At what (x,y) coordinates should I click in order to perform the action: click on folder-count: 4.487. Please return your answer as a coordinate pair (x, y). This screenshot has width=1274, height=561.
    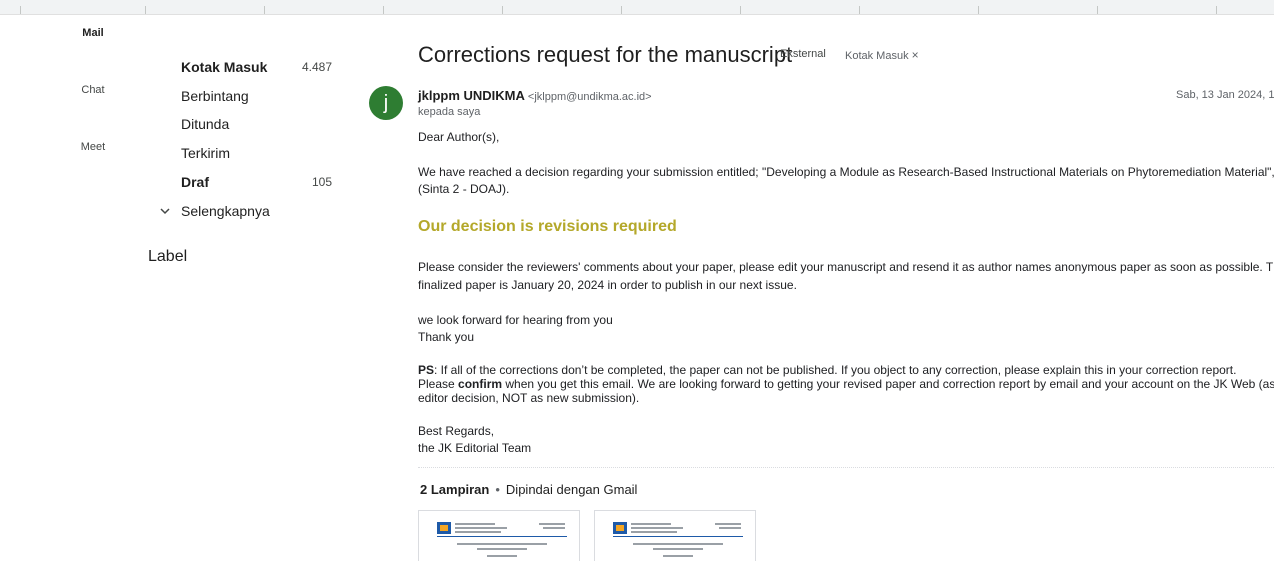
    Looking at the image, I should click on (316, 67).